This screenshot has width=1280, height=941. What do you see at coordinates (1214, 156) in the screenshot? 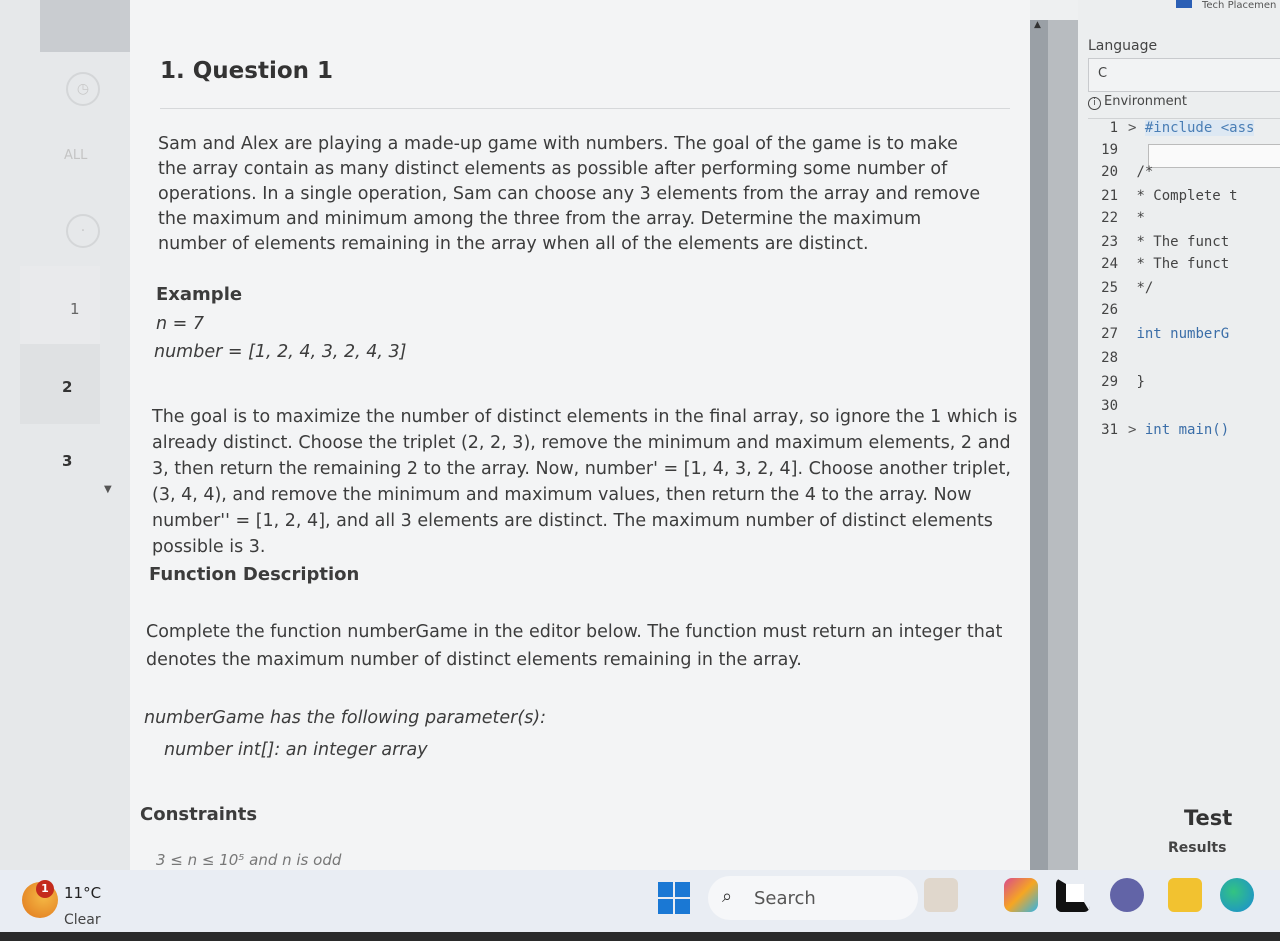
I see `code-input-box` at bounding box center [1214, 156].